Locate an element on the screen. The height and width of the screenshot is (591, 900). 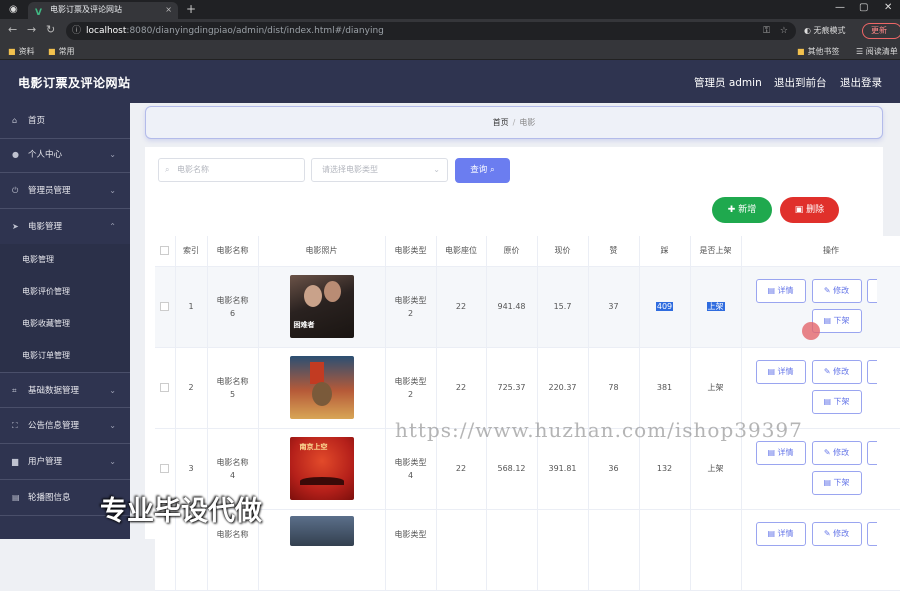
sidebar-item-home: ⌂ 首页 is located at coordinates (65, 121).